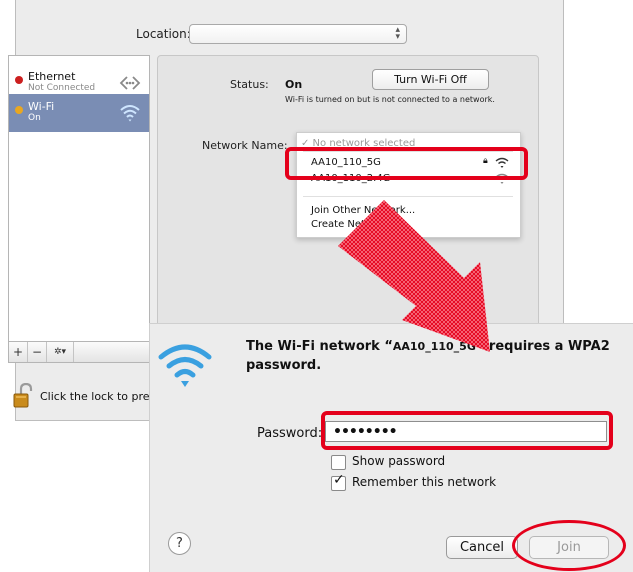 This screenshot has height=572, width=633. What do you see at coordinates (414, 276) in the screenshot?
I see `instruction-arrow-icon` at bounding box center [414, 276].